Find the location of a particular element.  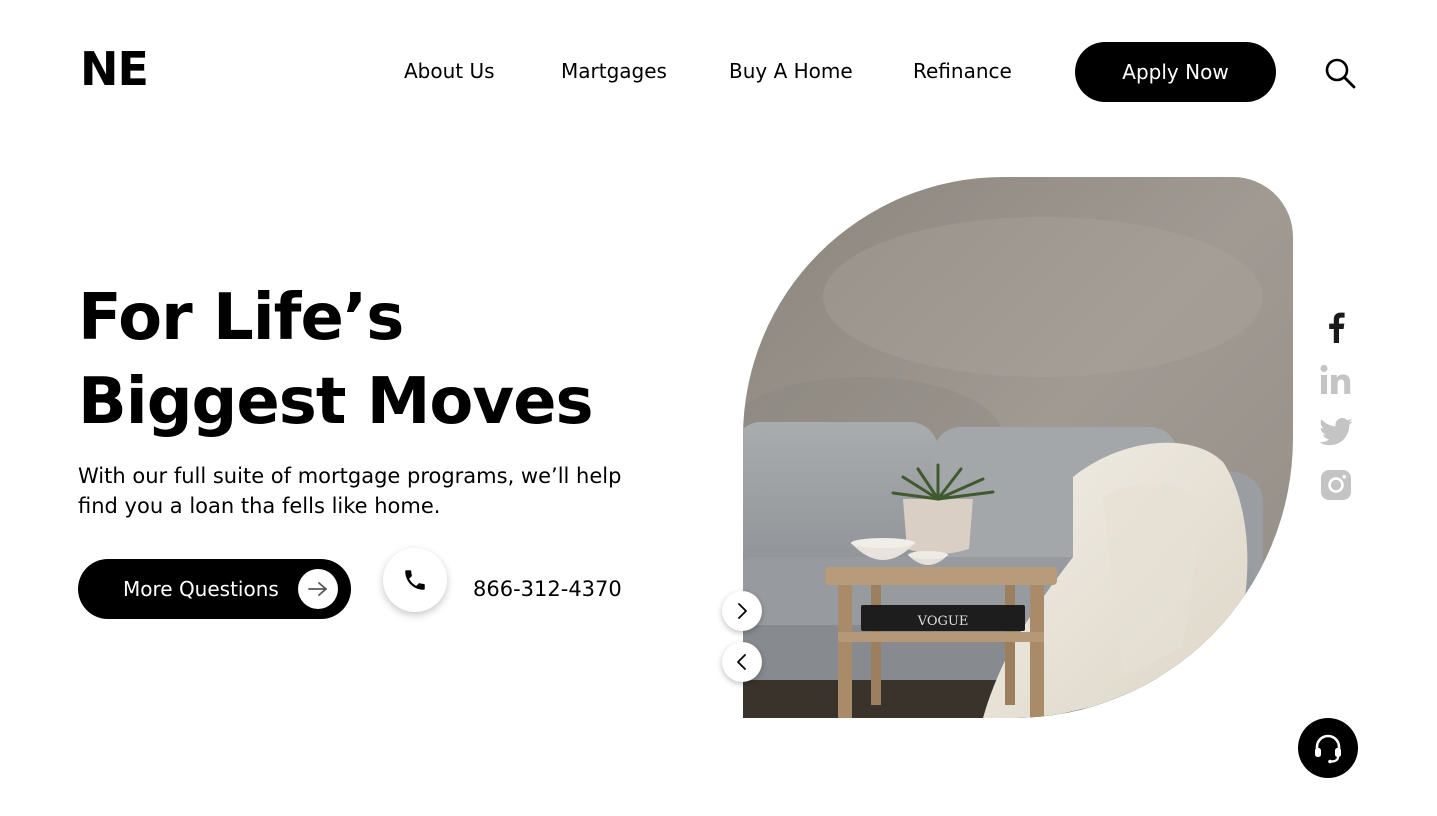

search-icon is located at coordinates (1340, 73).